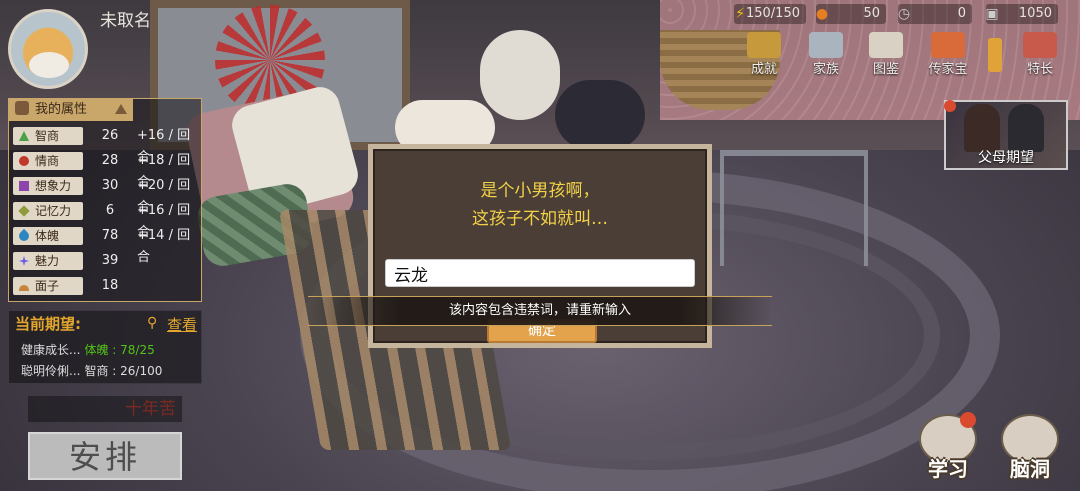 The width and height of the screenshot is (1080, 491). I want to click on attribute-name: 面子, so click(47, 286).